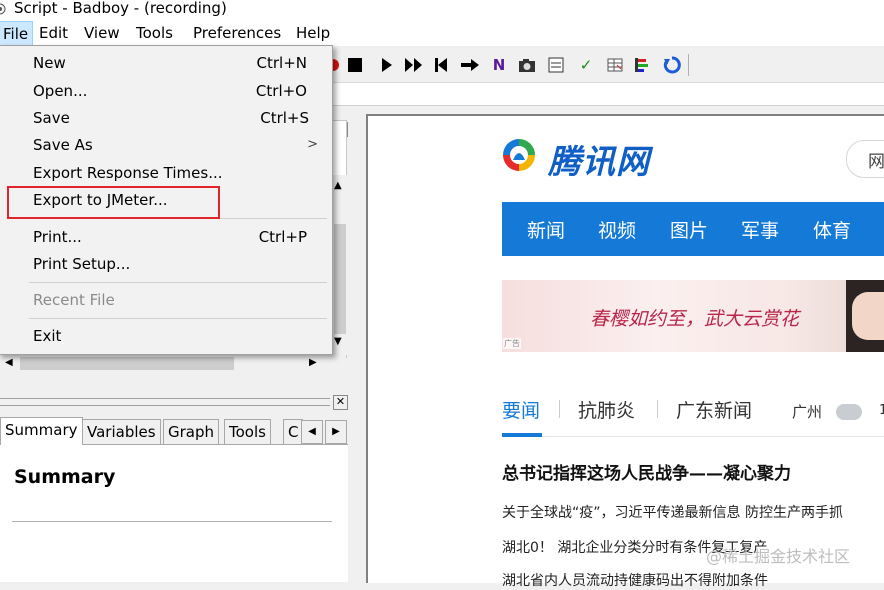  I want to click on window-title: Script - Badboy - (recording), so click(120, 8).